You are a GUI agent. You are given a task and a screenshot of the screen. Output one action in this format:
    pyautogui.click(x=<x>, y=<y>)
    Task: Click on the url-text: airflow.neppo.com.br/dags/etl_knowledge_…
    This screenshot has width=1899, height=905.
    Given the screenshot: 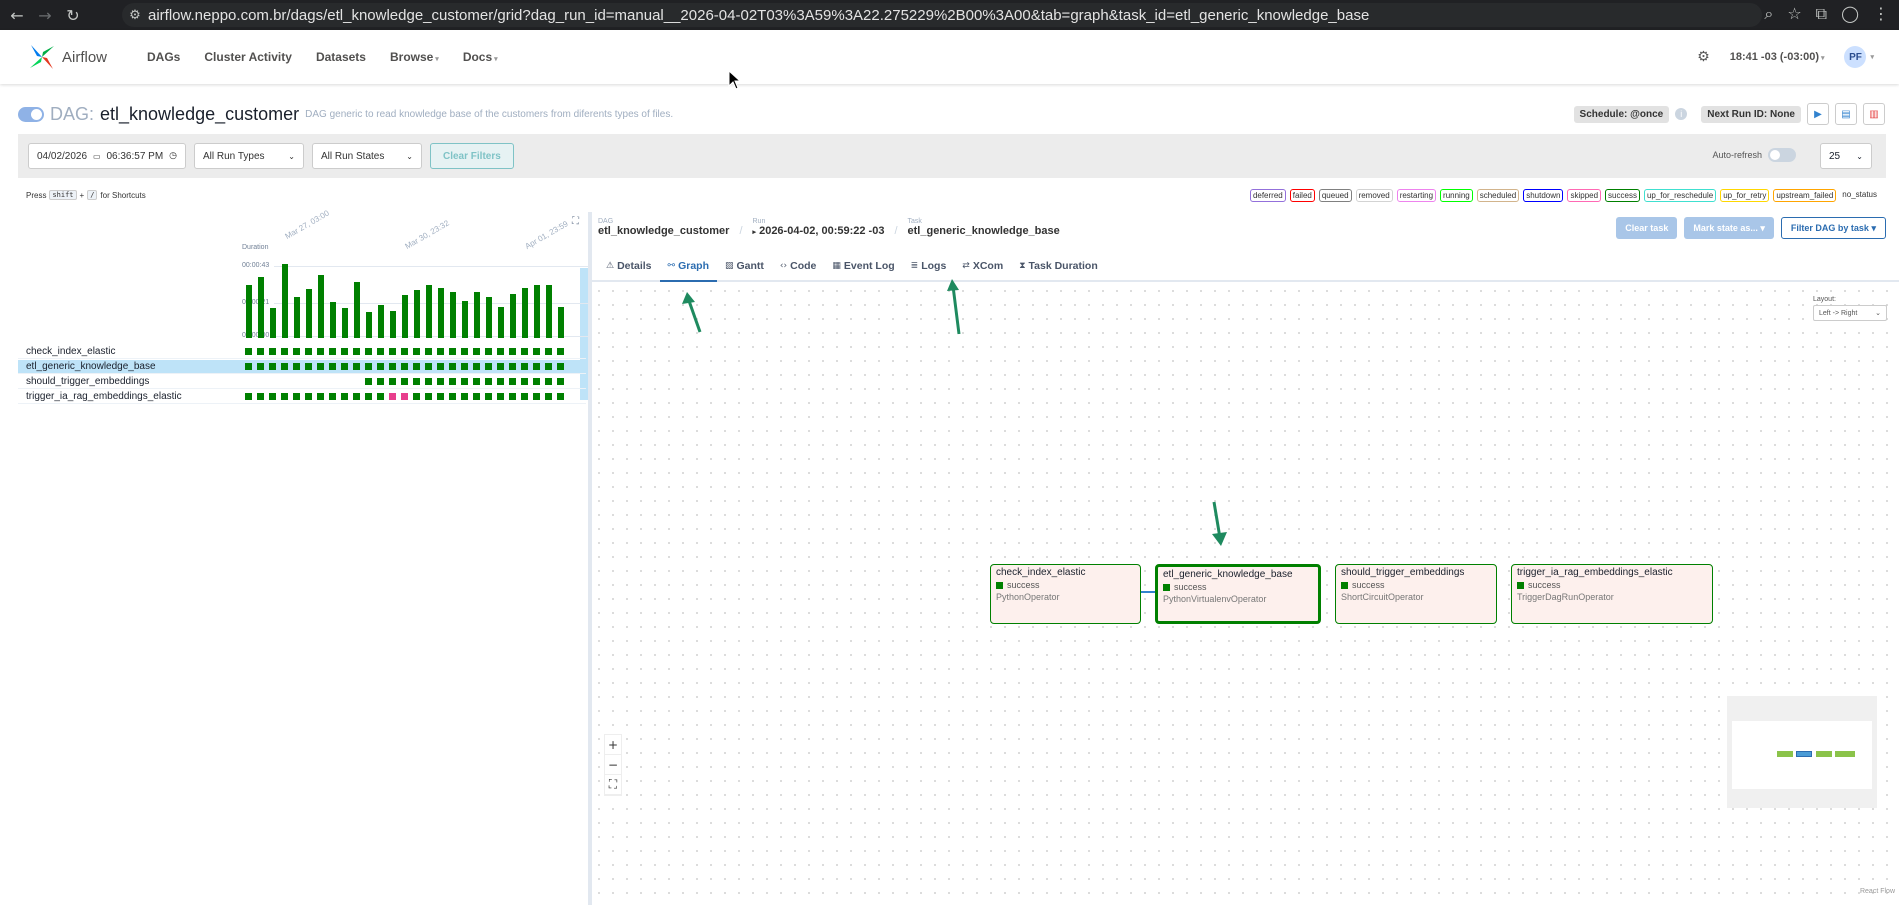 What is the action you would take?
    pyautogui.click(x=758, y=15)
    